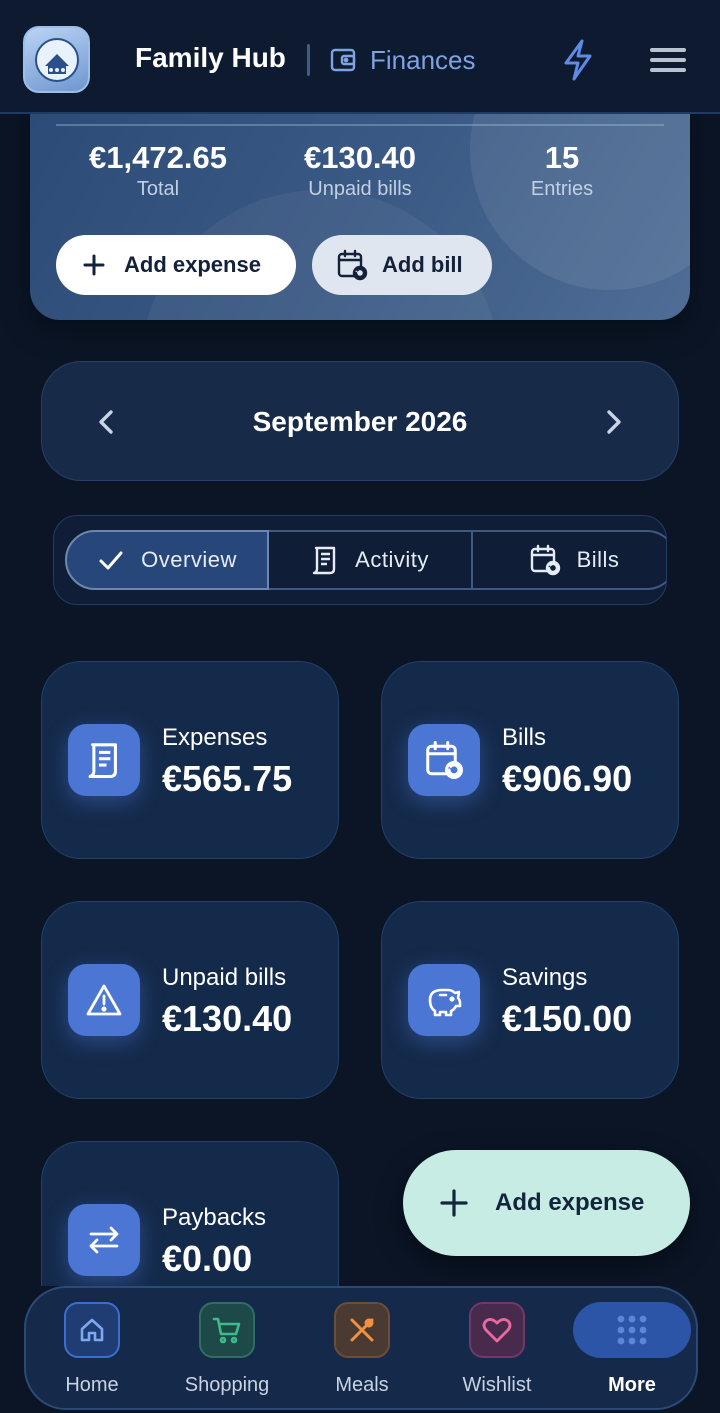 The width and height of the screenshot is (720, 1413). I want to click on tab-label: Activity, so click(392, 559).